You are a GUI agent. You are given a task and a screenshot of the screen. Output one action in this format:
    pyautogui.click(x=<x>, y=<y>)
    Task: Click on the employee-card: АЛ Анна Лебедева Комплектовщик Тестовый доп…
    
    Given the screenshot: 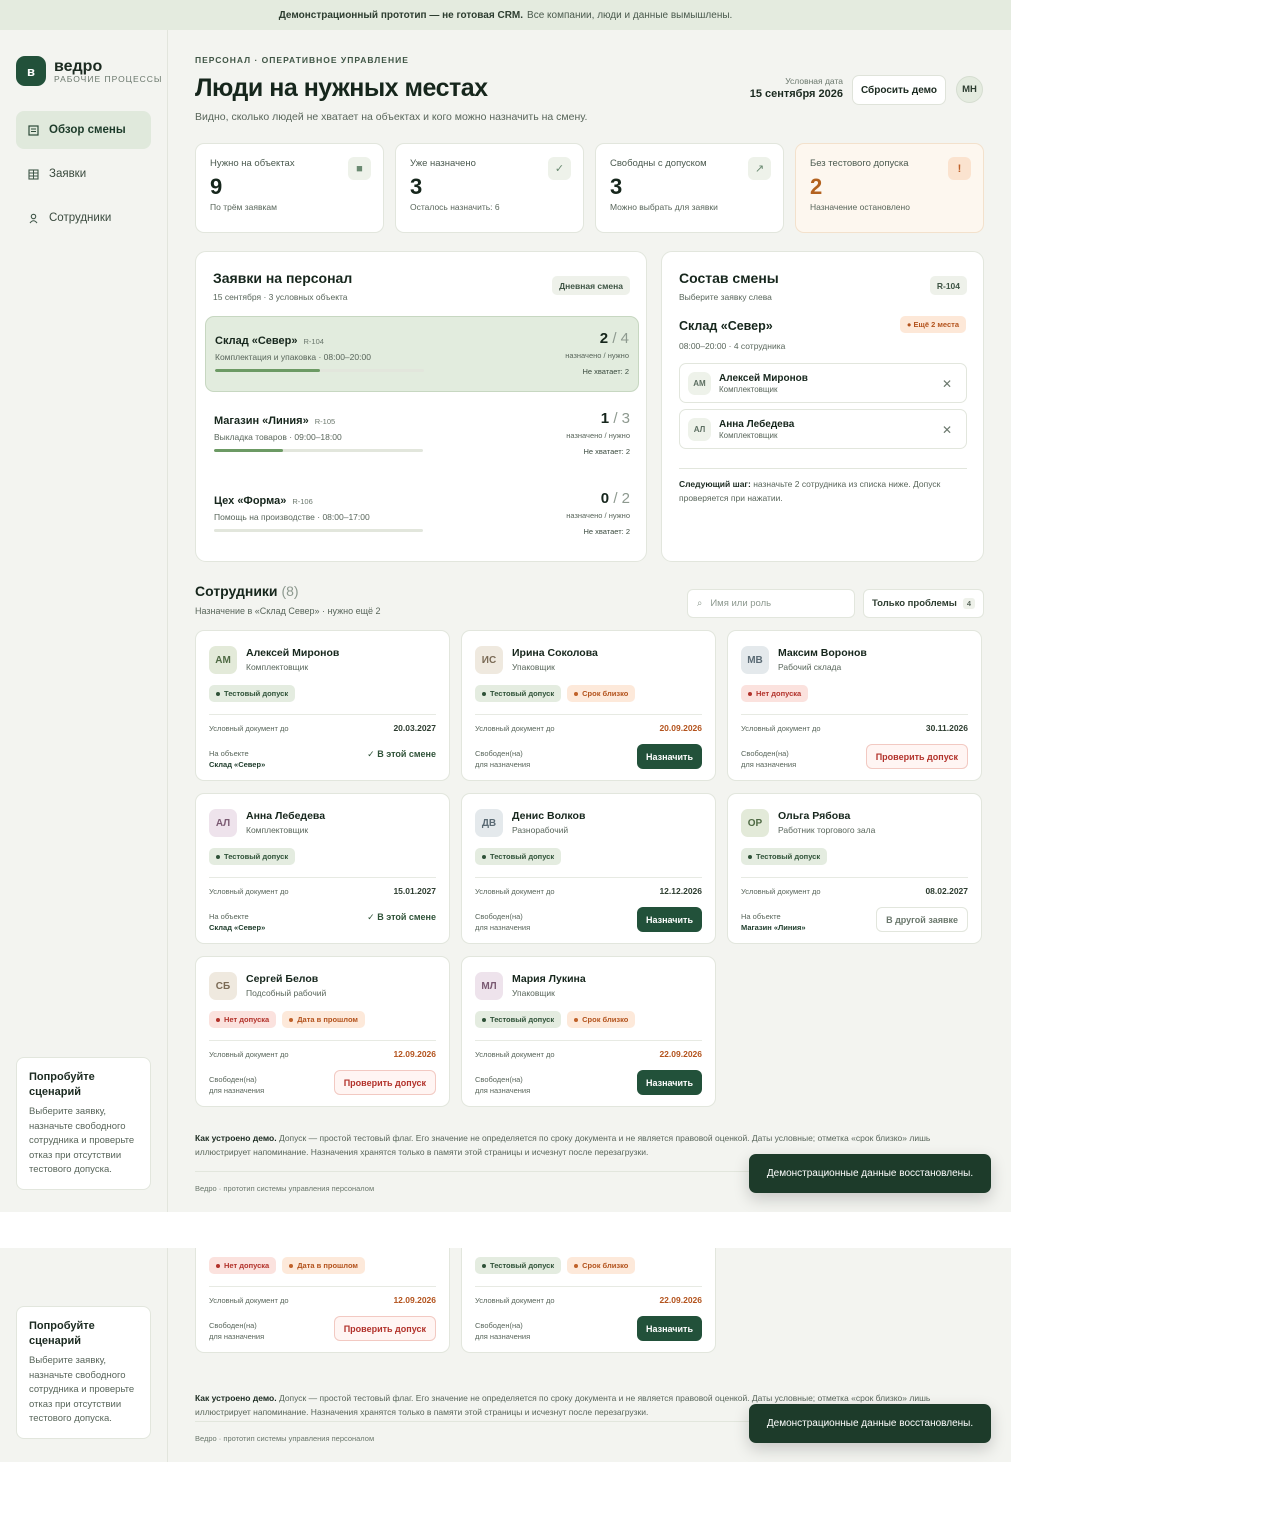 What is the action you would take?
    pyautogui.click(x=322, y=868)
    